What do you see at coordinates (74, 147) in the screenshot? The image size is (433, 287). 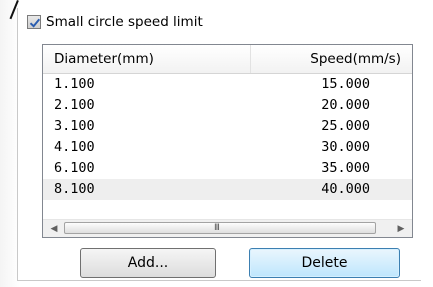 I see `diameter-cell: 4.100` at bounding box center [74, 147].